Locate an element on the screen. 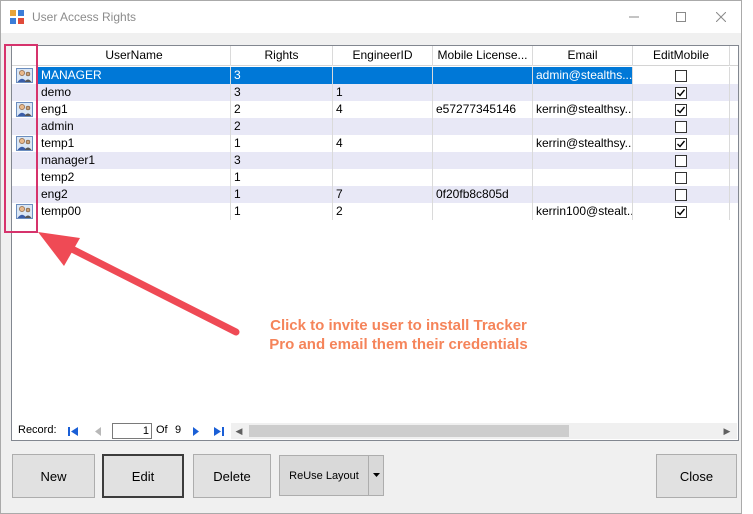 This screenshot has width=753, height=514. column-header-username: UserName is located at coordinates (134, 56).